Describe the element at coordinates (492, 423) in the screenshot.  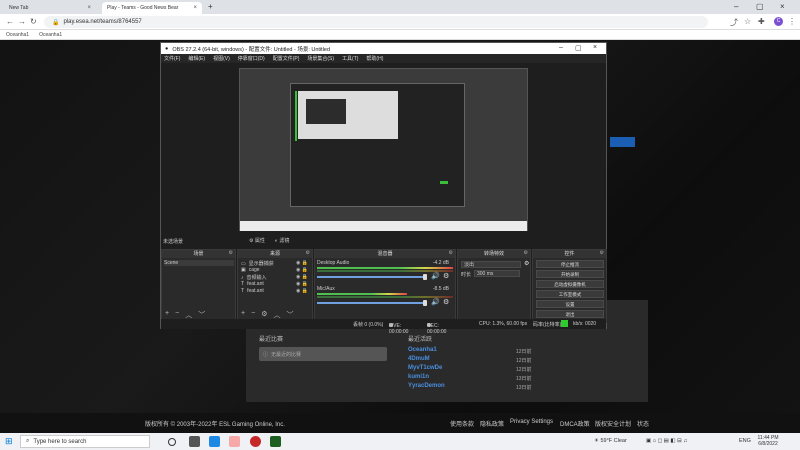
I see `footer-link: 隐私政策` at that location.